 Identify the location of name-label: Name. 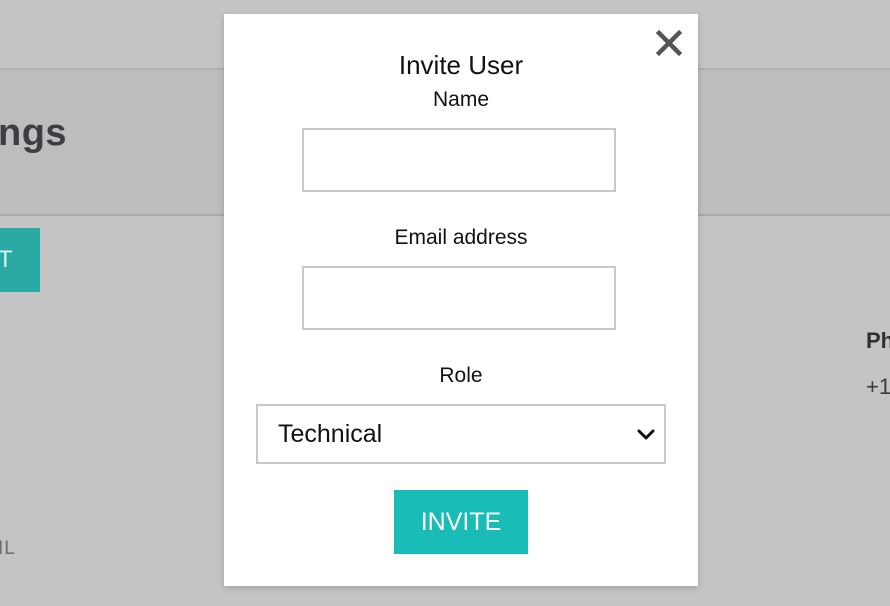
(461, 99).